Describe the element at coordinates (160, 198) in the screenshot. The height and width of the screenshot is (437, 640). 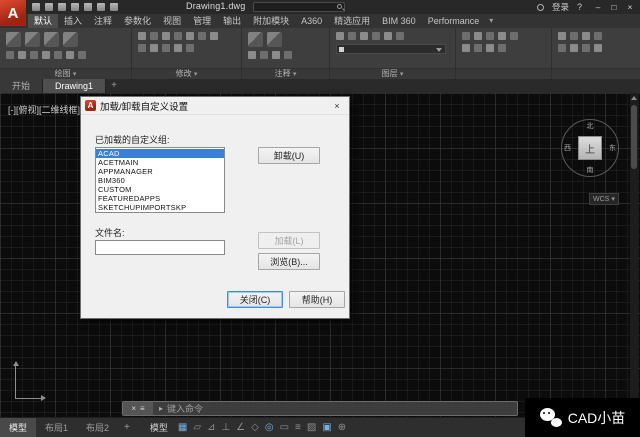
I see `cui-group-item: FEATUREDAPPS` at that location.